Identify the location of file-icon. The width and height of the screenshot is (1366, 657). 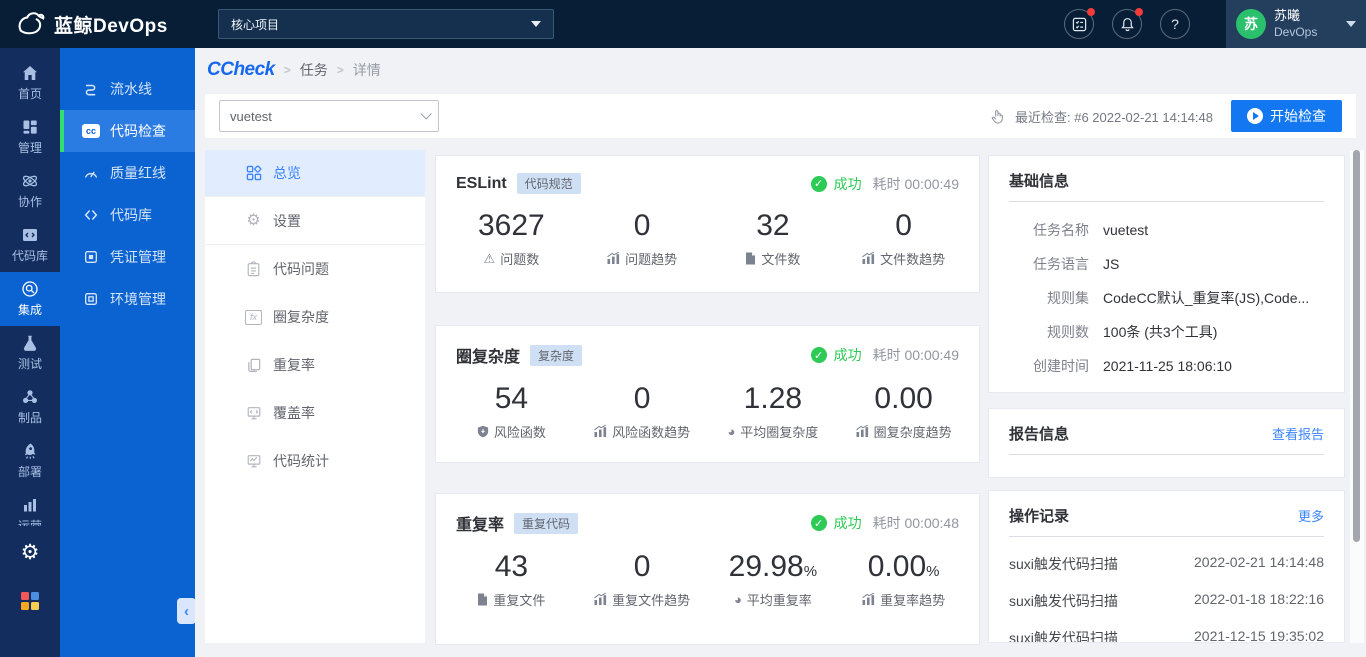
(482, 599).